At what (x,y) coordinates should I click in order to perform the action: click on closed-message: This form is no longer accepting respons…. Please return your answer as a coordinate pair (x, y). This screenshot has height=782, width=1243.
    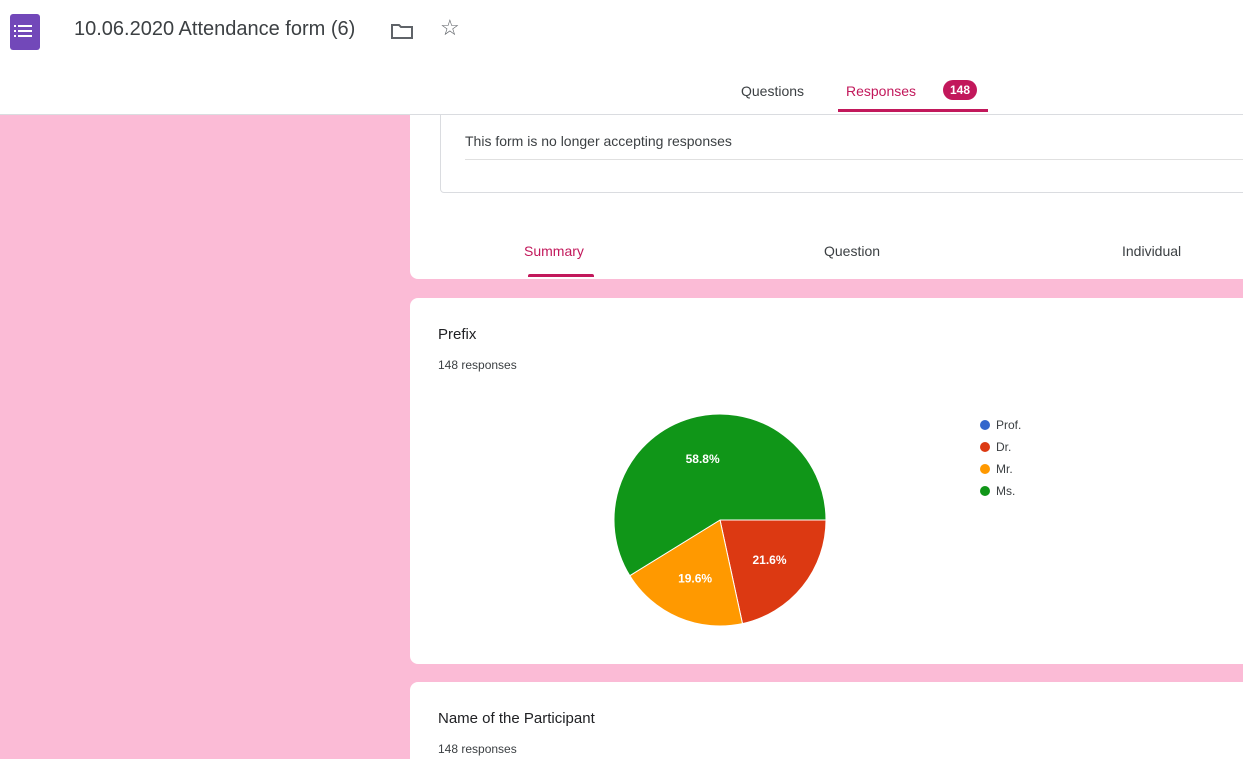
    Looking at the image, I should click on (598, 141).